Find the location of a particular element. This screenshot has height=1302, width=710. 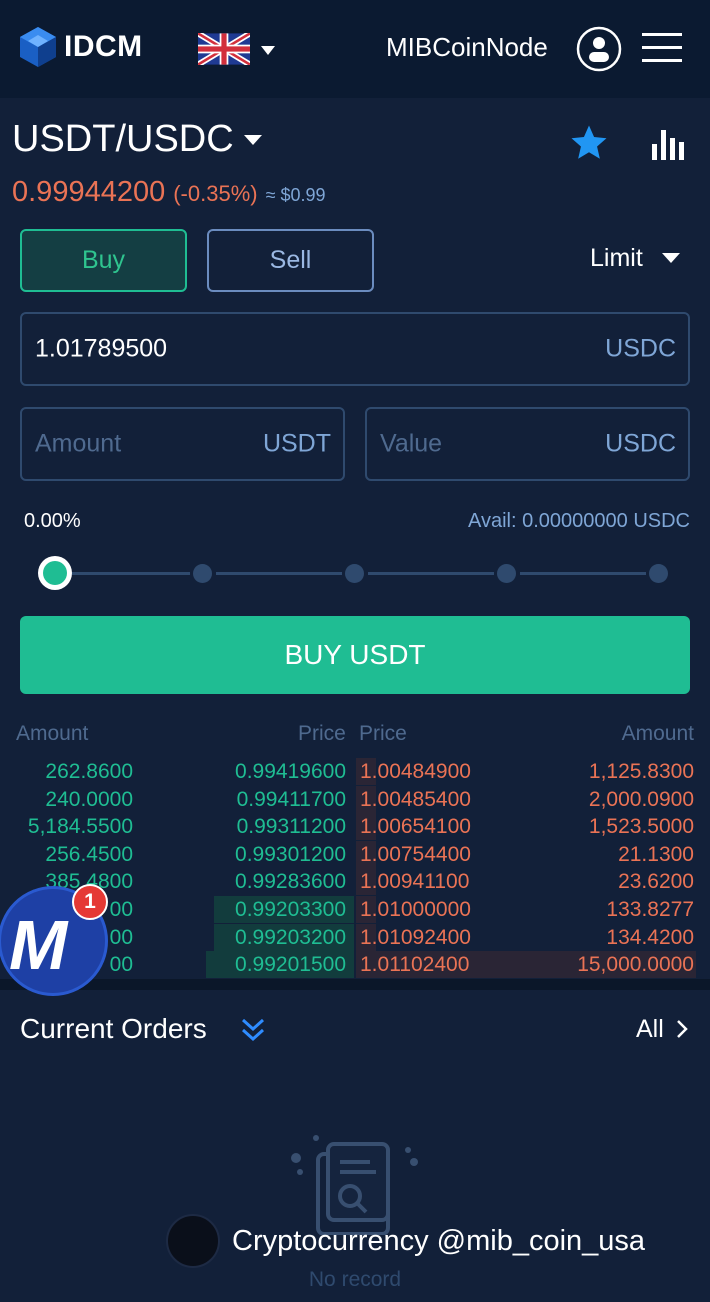

order-type-caret-icon is located at coordinates (671, 258).